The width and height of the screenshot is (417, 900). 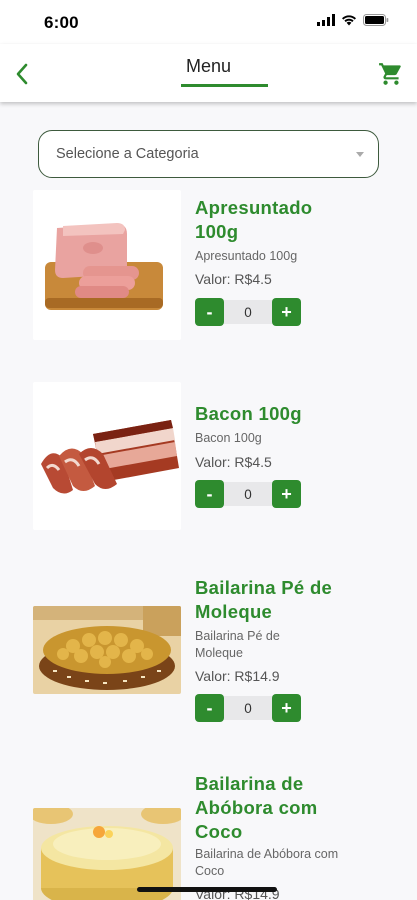 I want to click on product-description: Bailarina Pé de Moleque, so click(x=237, y=644).